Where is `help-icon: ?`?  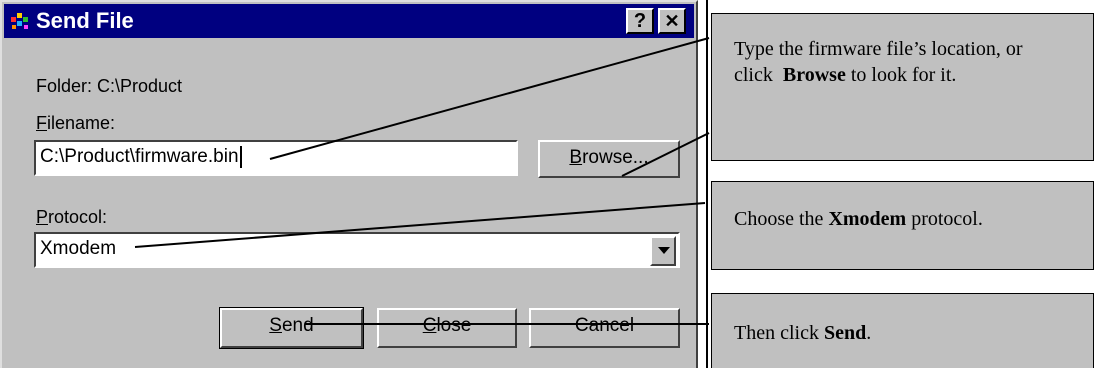
help-icon: ? is located at coordinates (640, 21).